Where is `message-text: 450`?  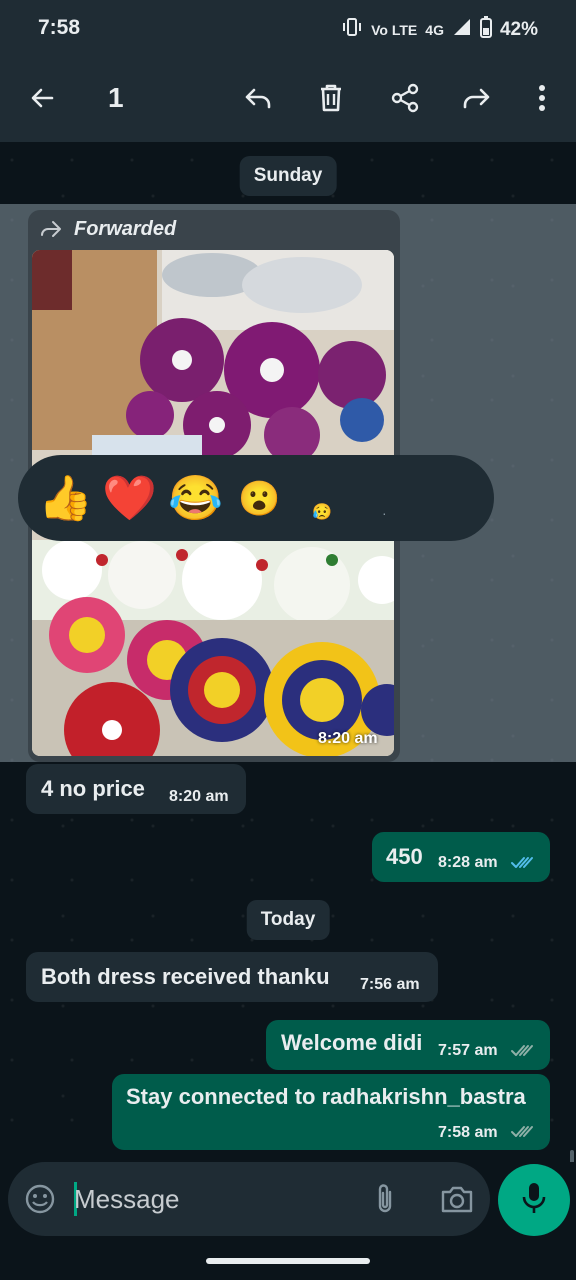 message-text: 450 is located at coordinates (404, 856).